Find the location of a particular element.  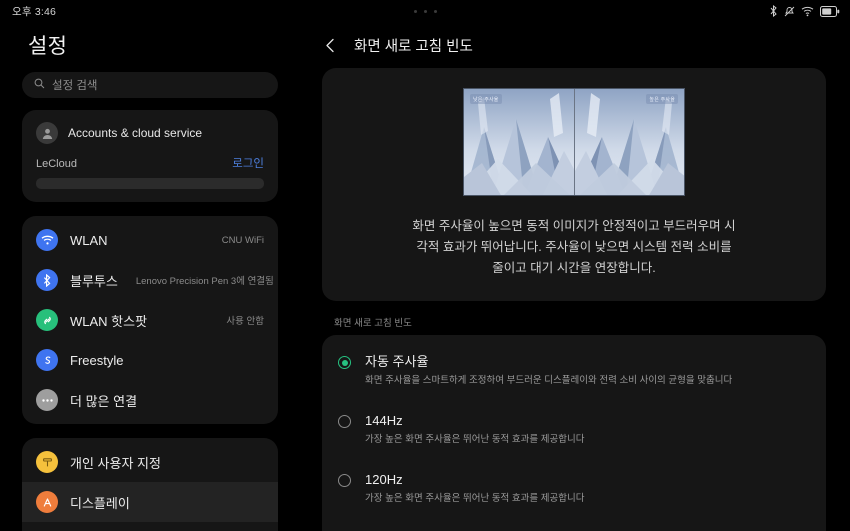

sidebar-item-wlan: WLAN CNU WiFi is located at coordinates (150, 240).